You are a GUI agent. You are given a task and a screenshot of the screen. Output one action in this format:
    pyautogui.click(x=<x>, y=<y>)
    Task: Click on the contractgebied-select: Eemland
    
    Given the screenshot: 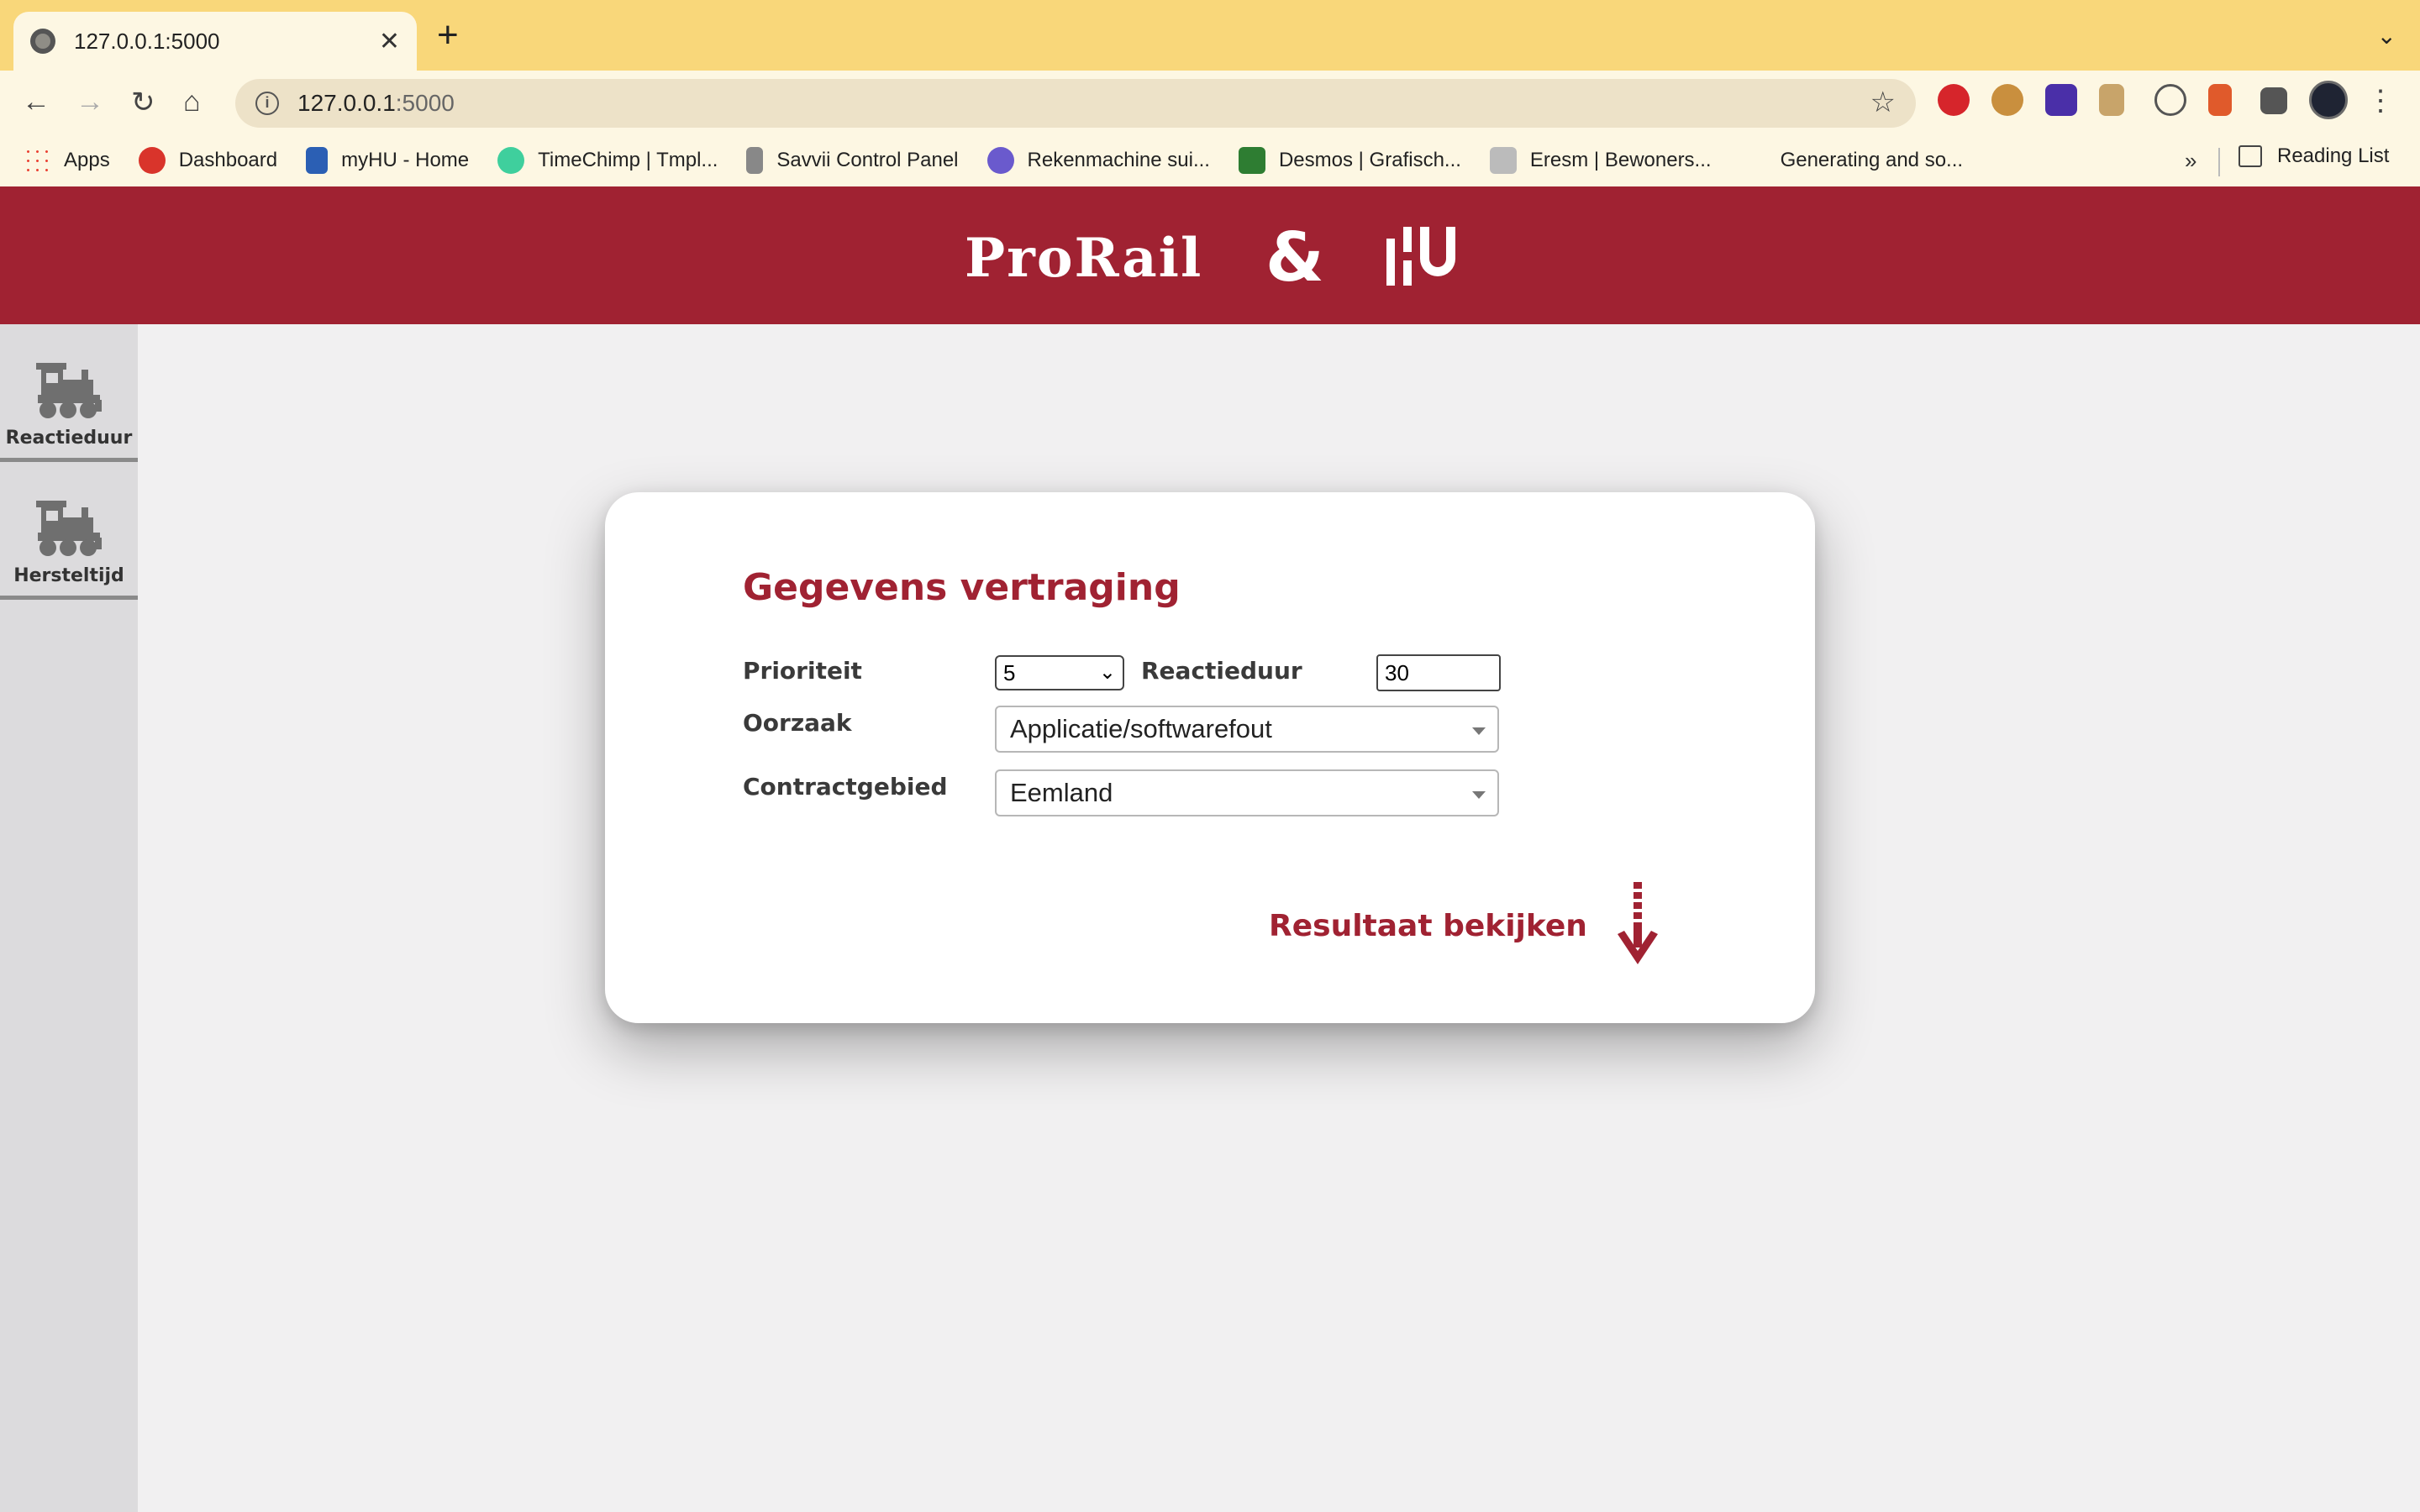 What is the action you would take?
    pyautogui.click(x=1247, y=792)
    